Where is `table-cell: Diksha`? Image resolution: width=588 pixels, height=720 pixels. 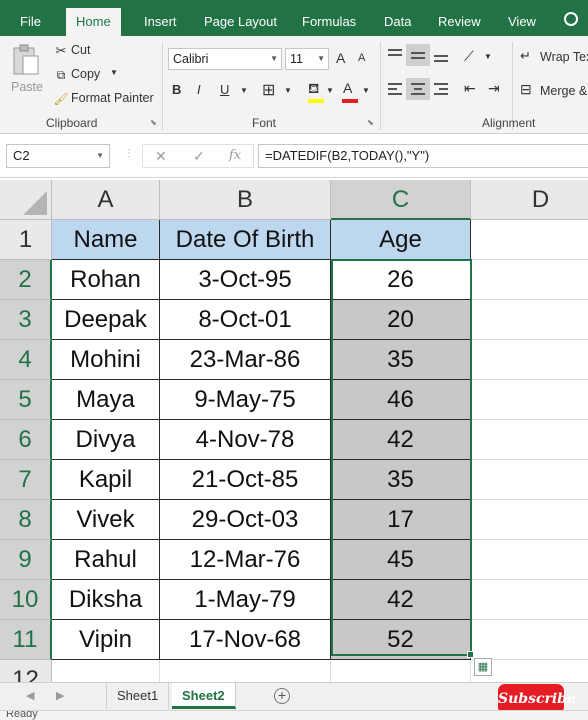 table-cell: Diksha is located at coordinates (106, 600).